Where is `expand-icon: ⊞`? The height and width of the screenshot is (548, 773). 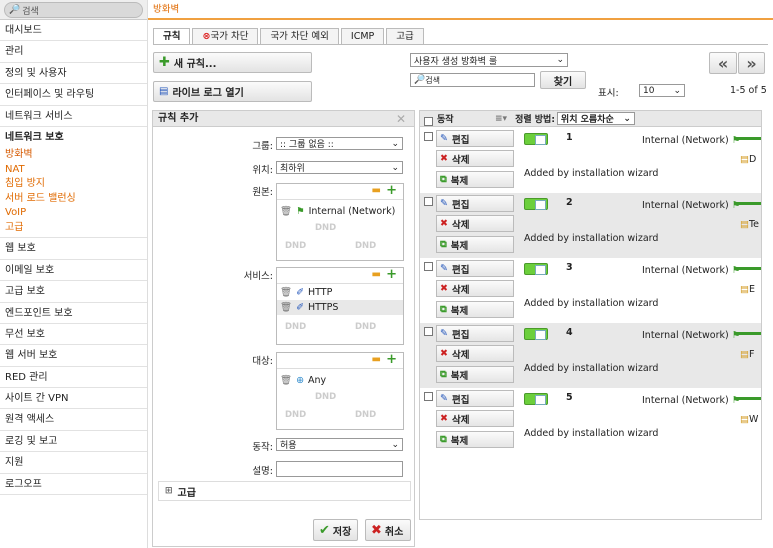
expand-icon: ⊞ is located at coordinates (169, 491).